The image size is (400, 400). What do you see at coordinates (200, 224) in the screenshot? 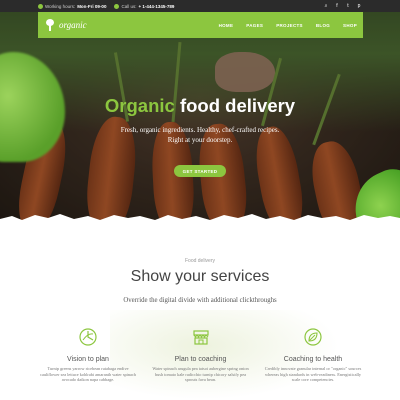
I see `torn-paper-divider` at bounding box center [200, 224].